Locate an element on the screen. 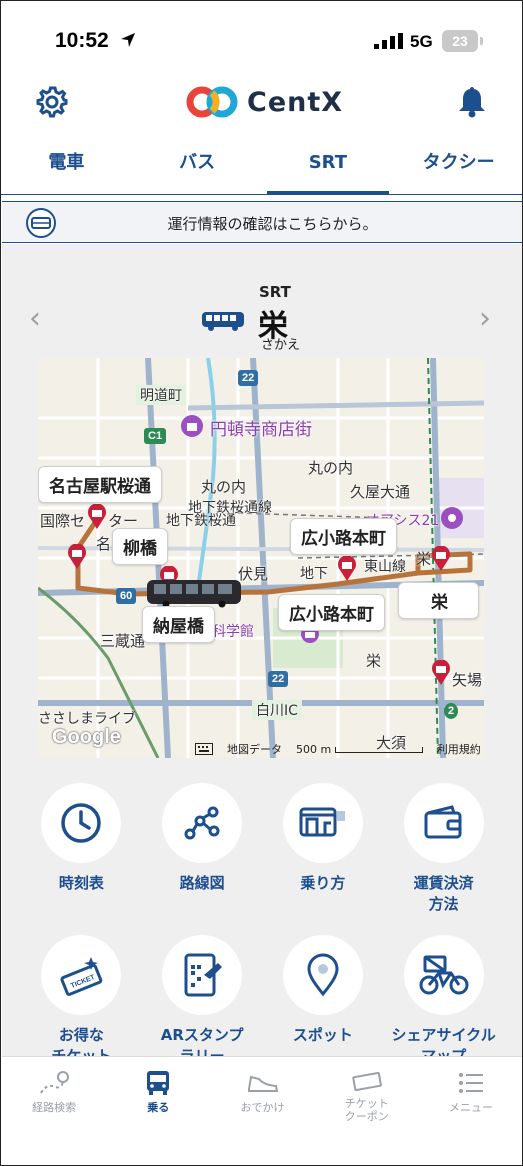 This screenshot has height=1166, width=523. map-label: ささしまライブ is located at coordinates (87, 719).